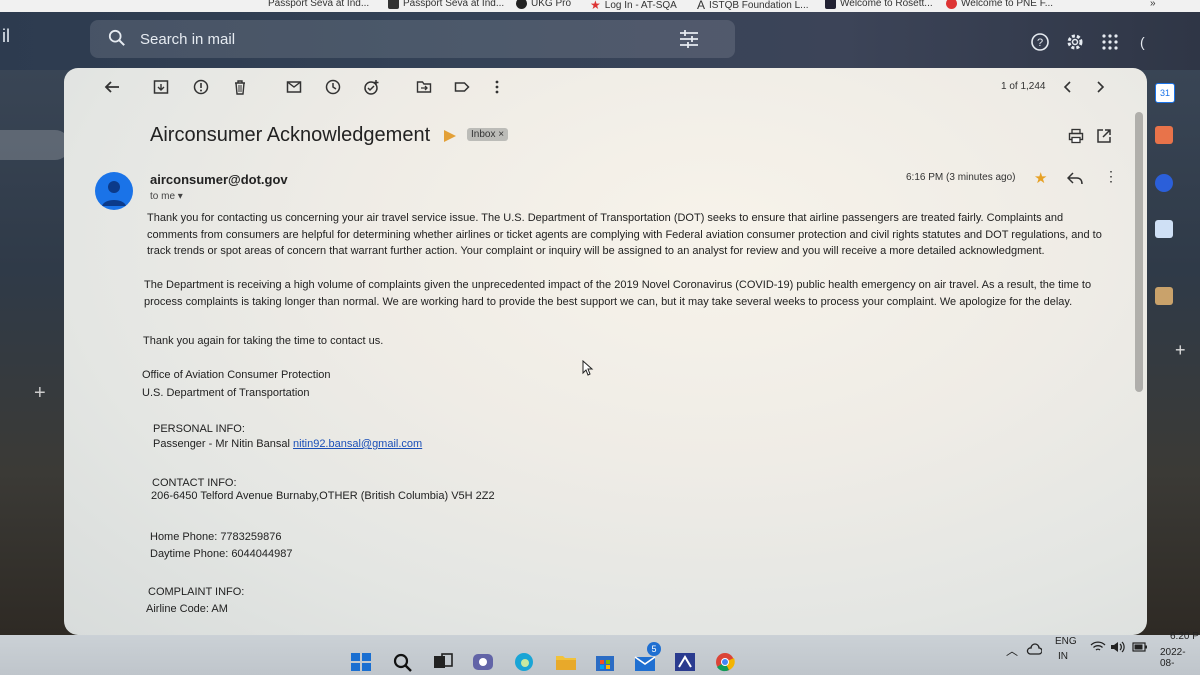 The width and height of the screenshot is (1200, 675). I want to click on sender-email: airconsumer@dot.gov, so click(219, 179).